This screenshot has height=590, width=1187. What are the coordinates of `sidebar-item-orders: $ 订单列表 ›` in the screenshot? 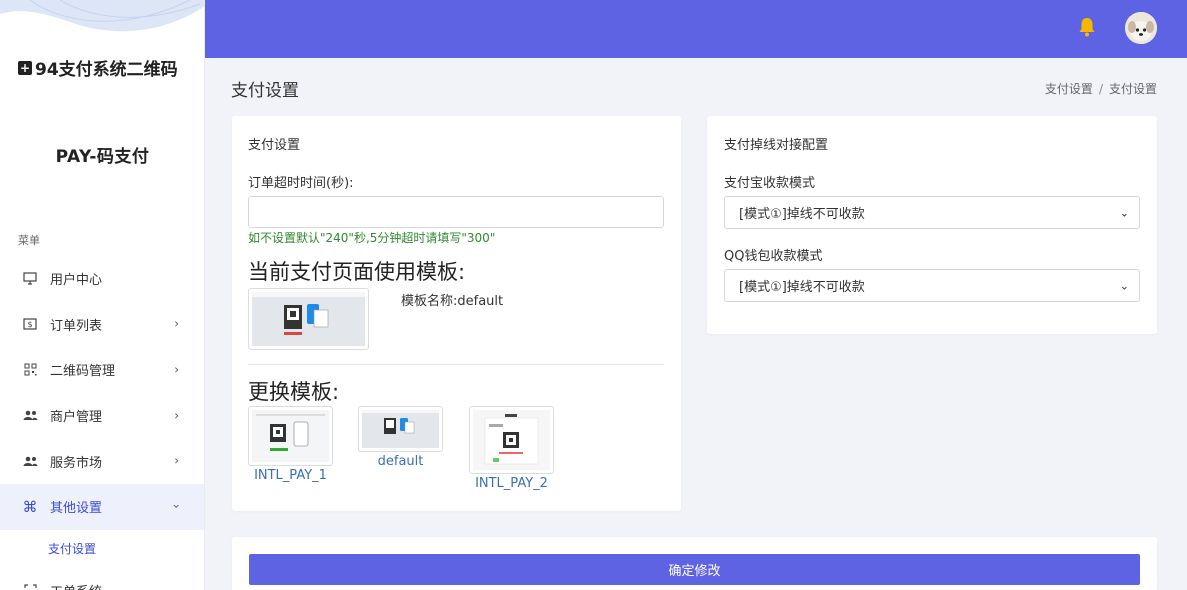 It's located at (102, 325).